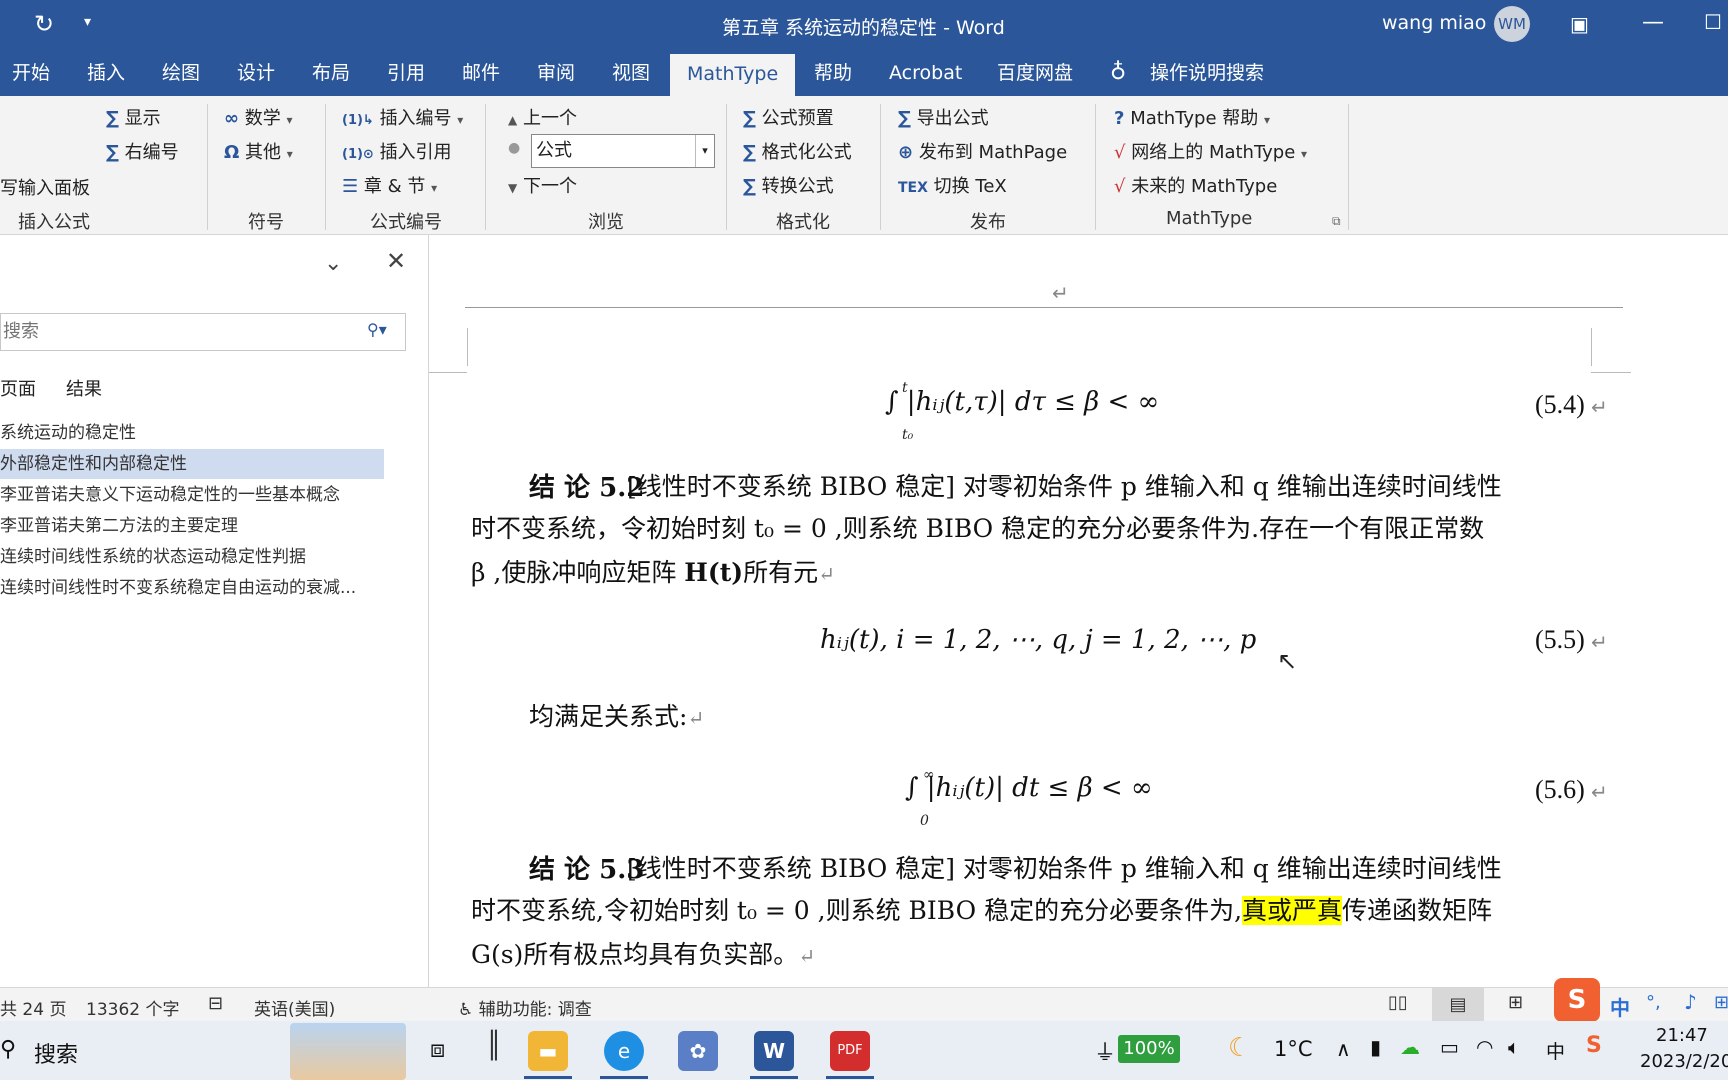 The height and width of the screenshot is (1080, 1728). Describe the element at coordinates (133, 117) in the screenshot. I see `display-equation-button: ∑ 显示` at that location.